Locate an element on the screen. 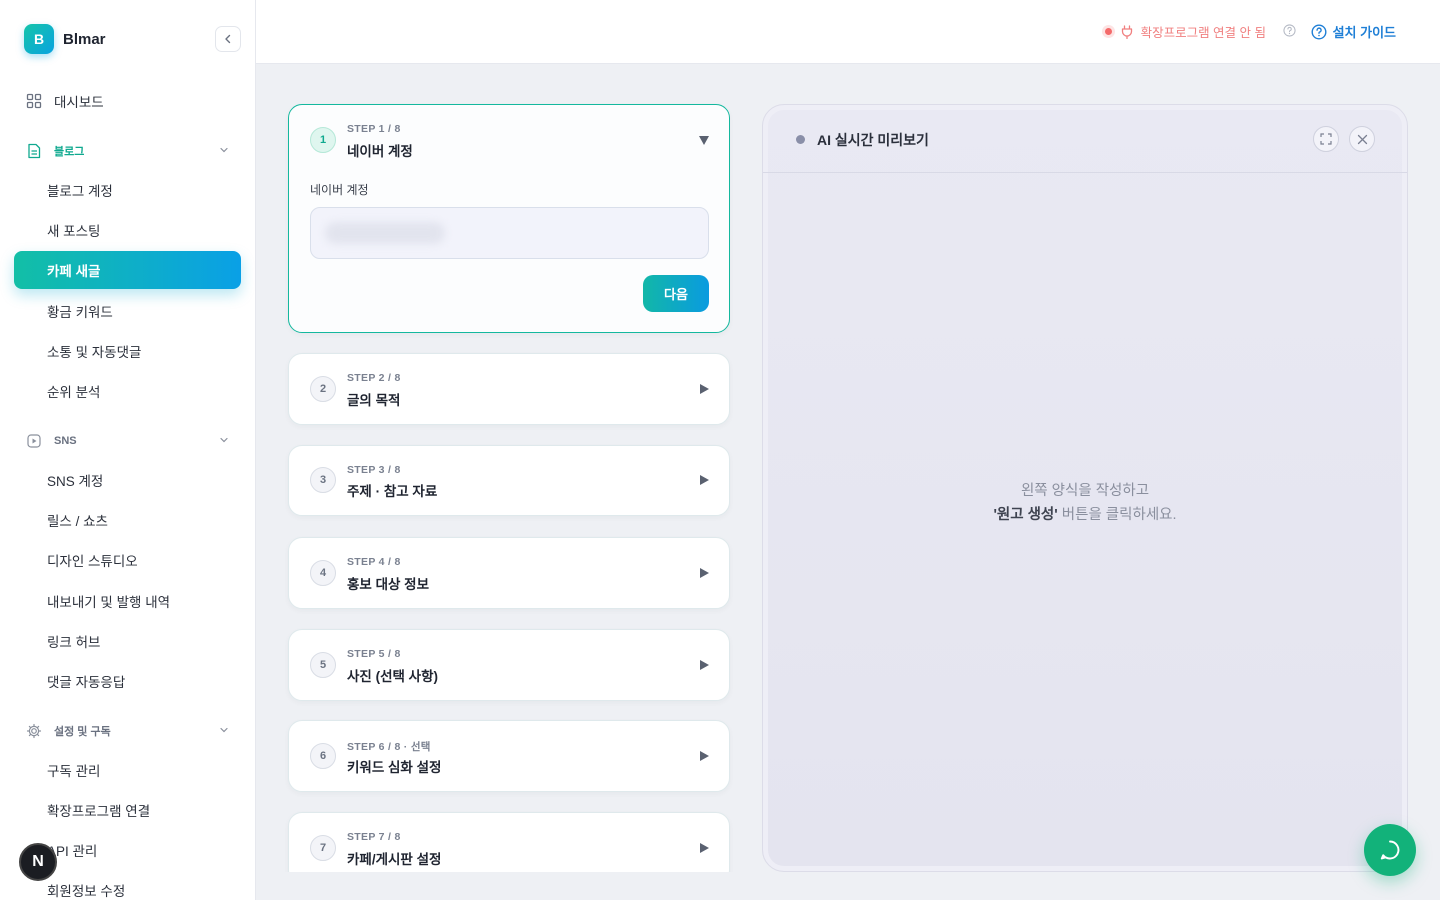  scroll-clip is located at coordinates (510, 886).